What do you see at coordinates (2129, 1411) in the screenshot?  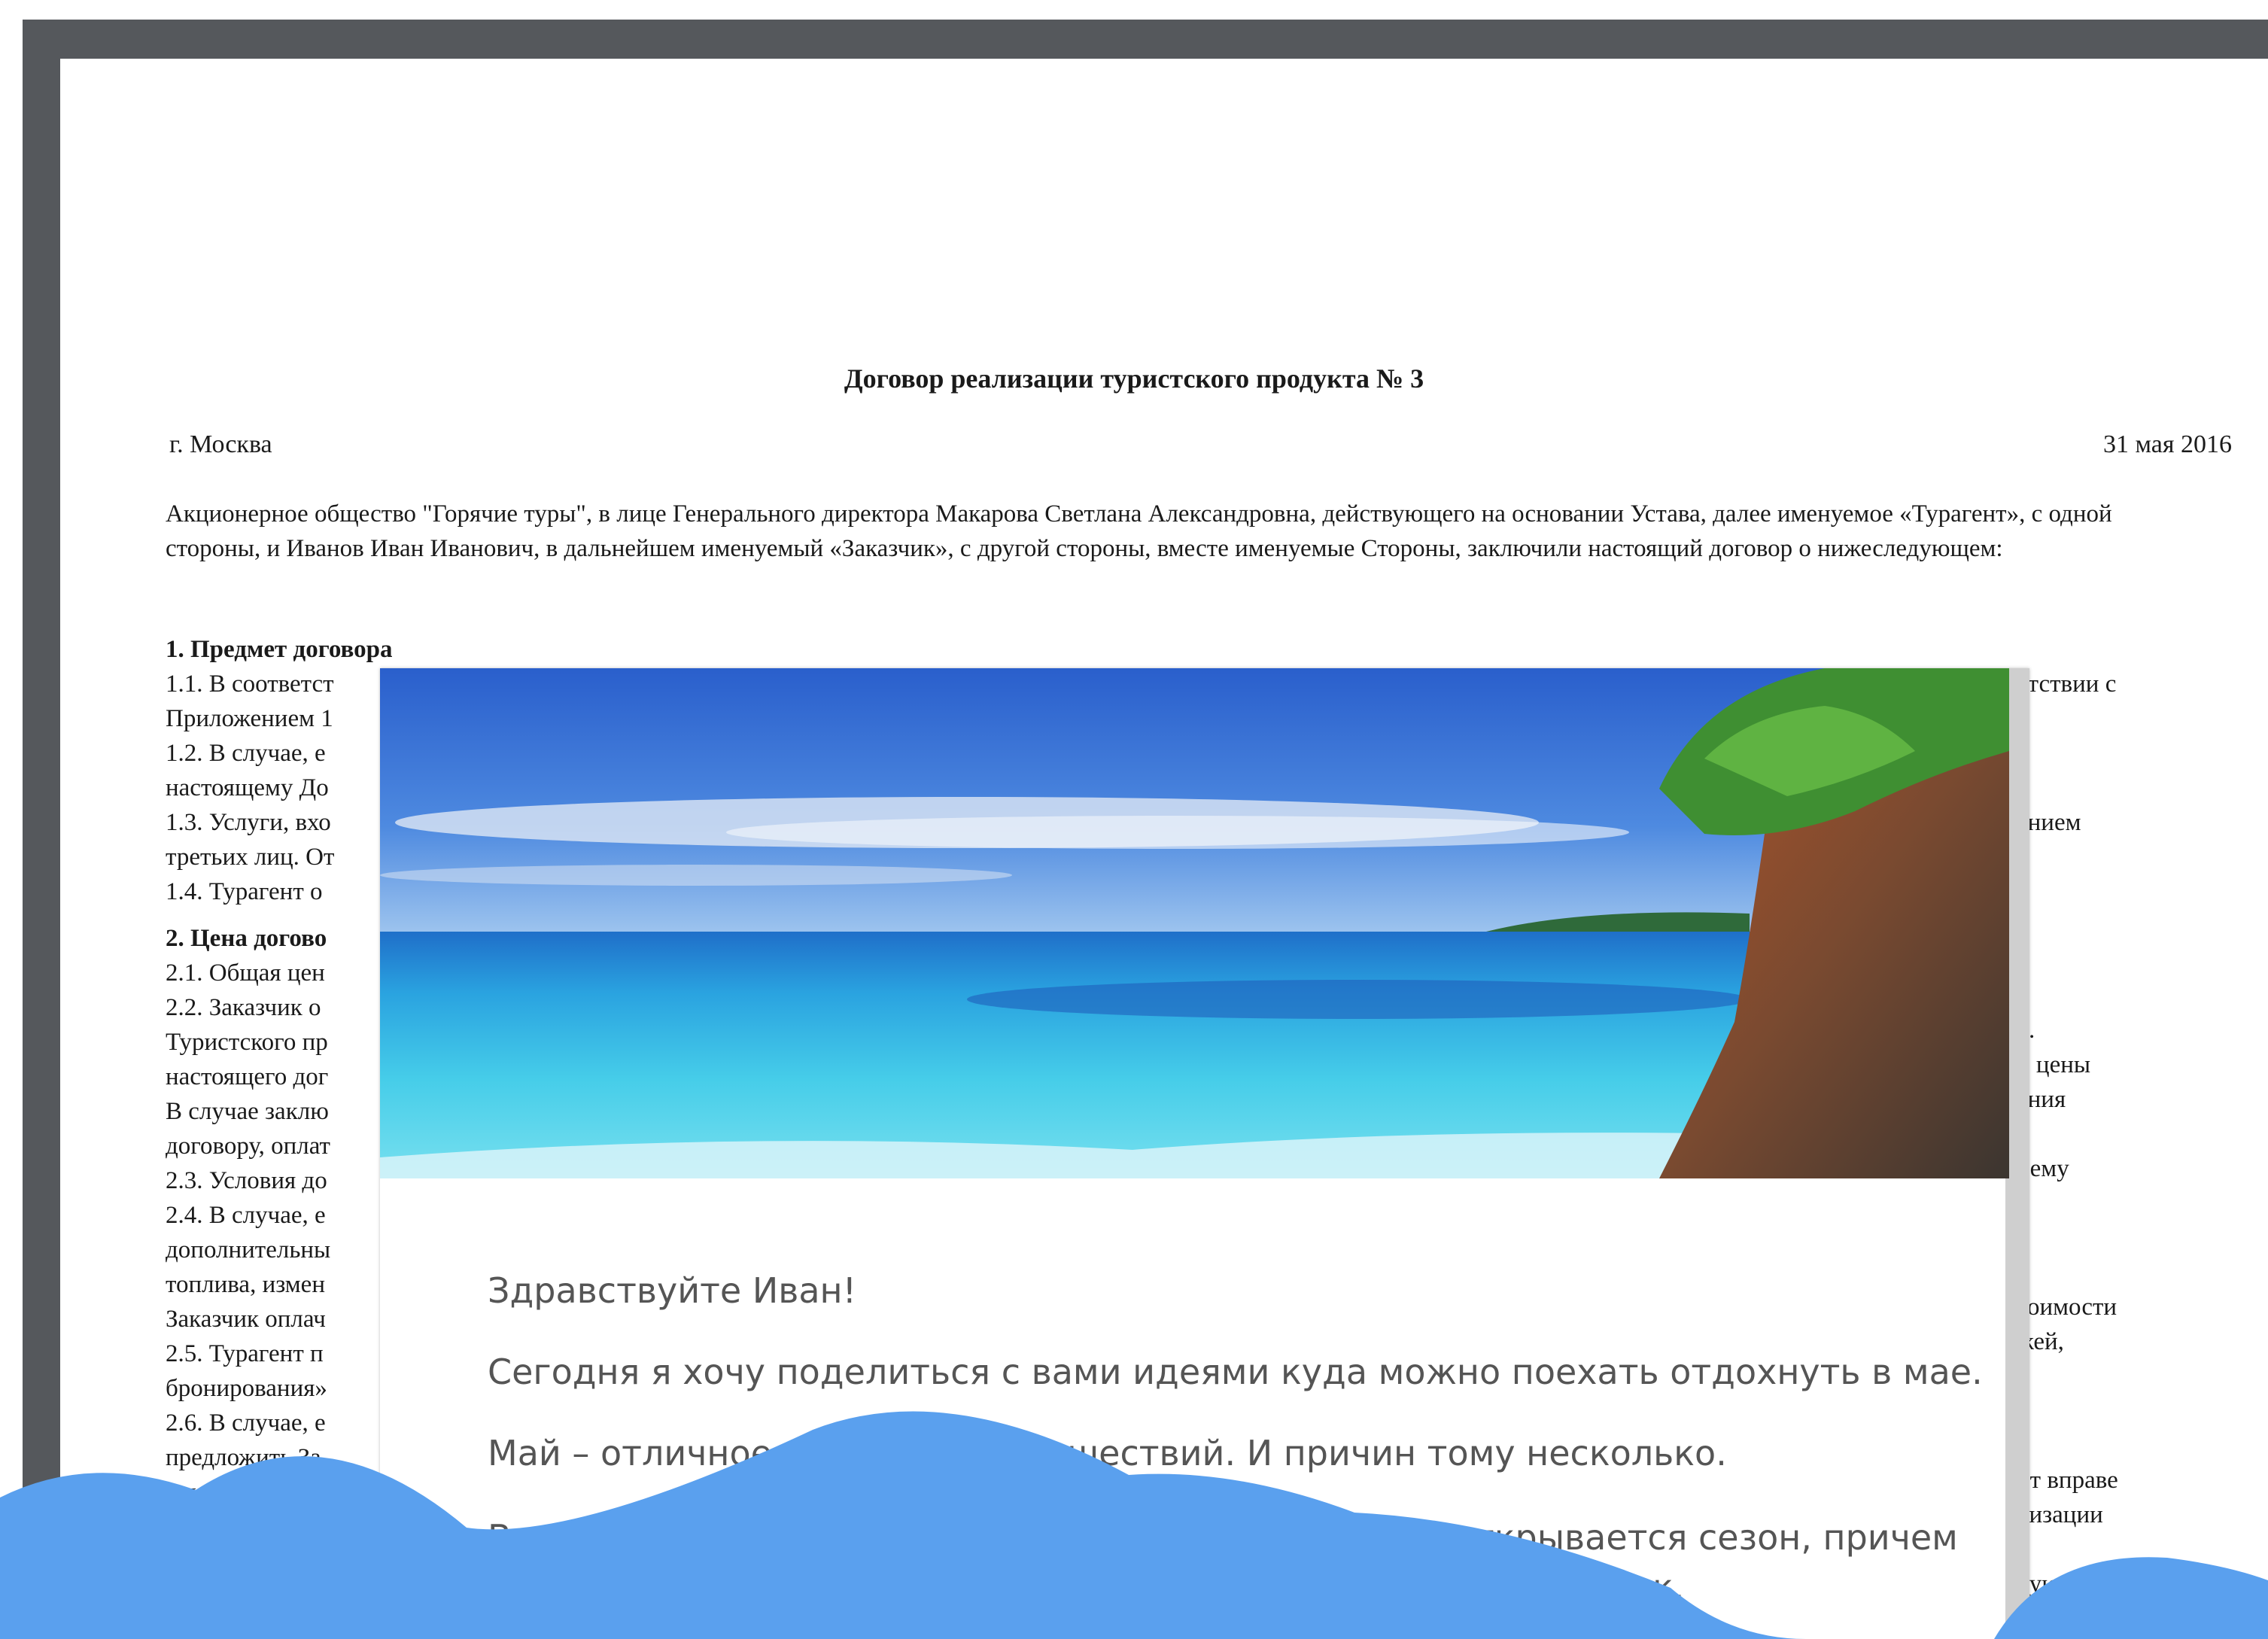 I see `contract-line-tail: е` at bounding box center [2129, 1411].